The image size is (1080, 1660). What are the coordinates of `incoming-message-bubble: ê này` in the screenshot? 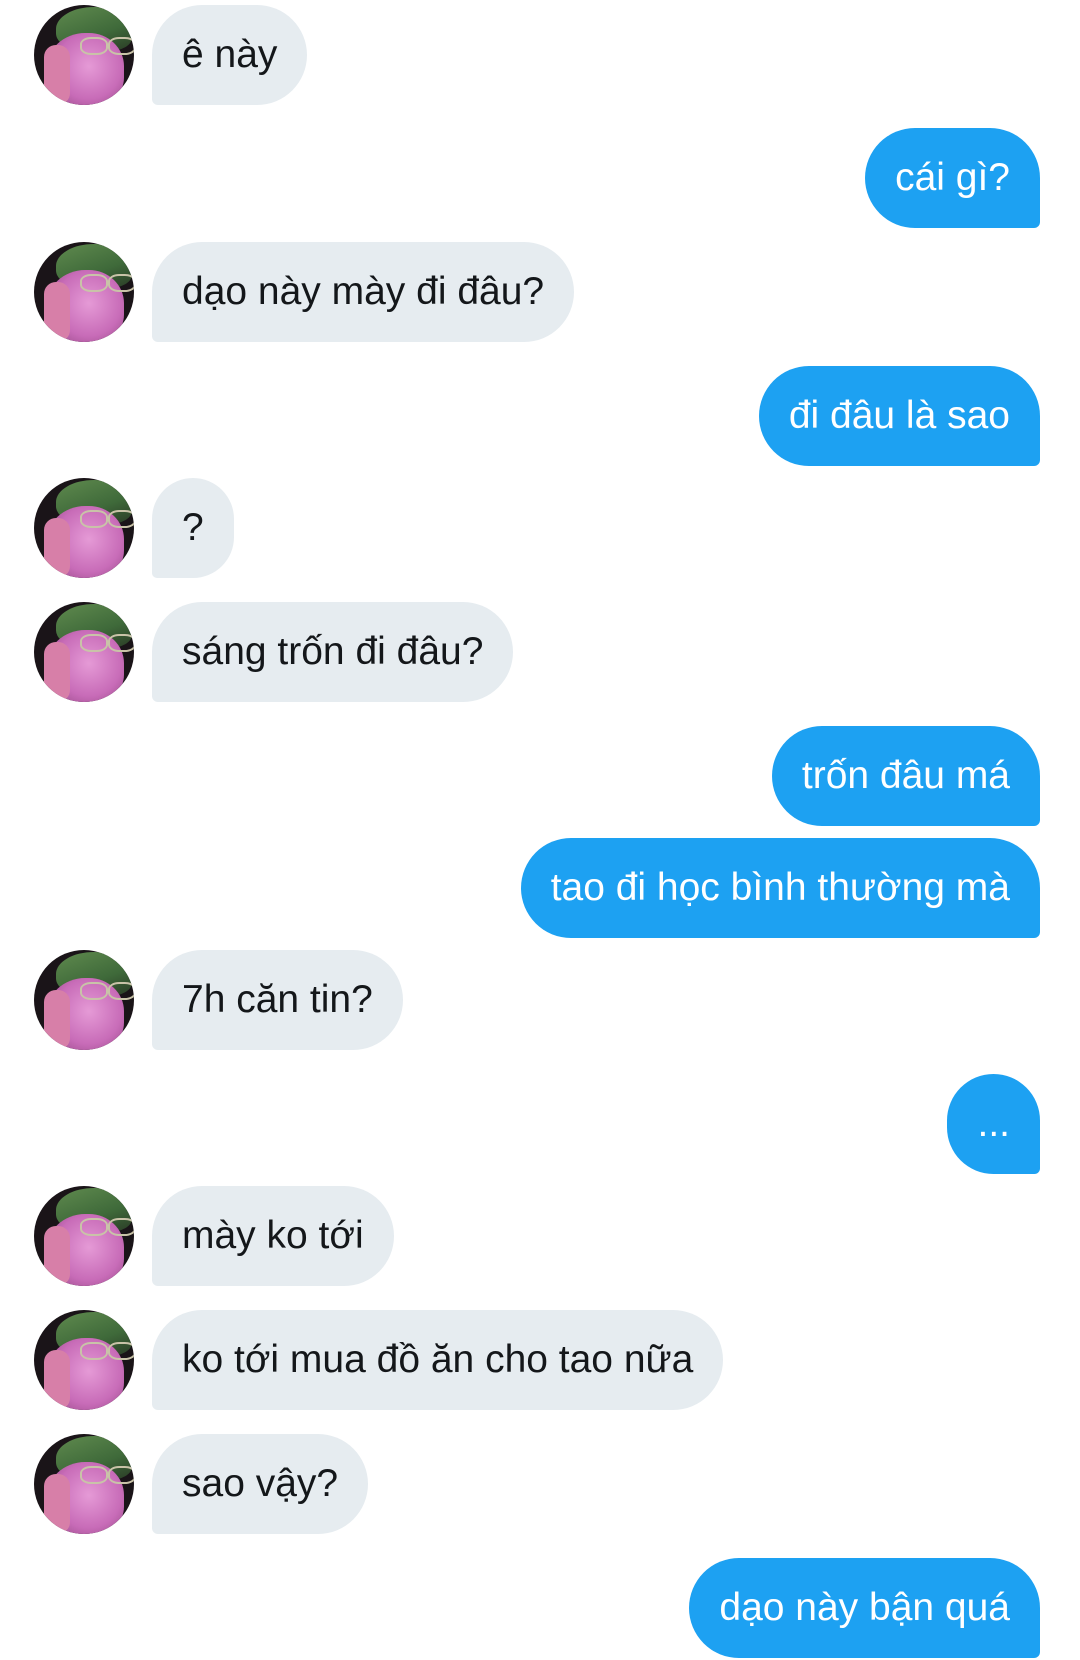 It's located at (230, 55).